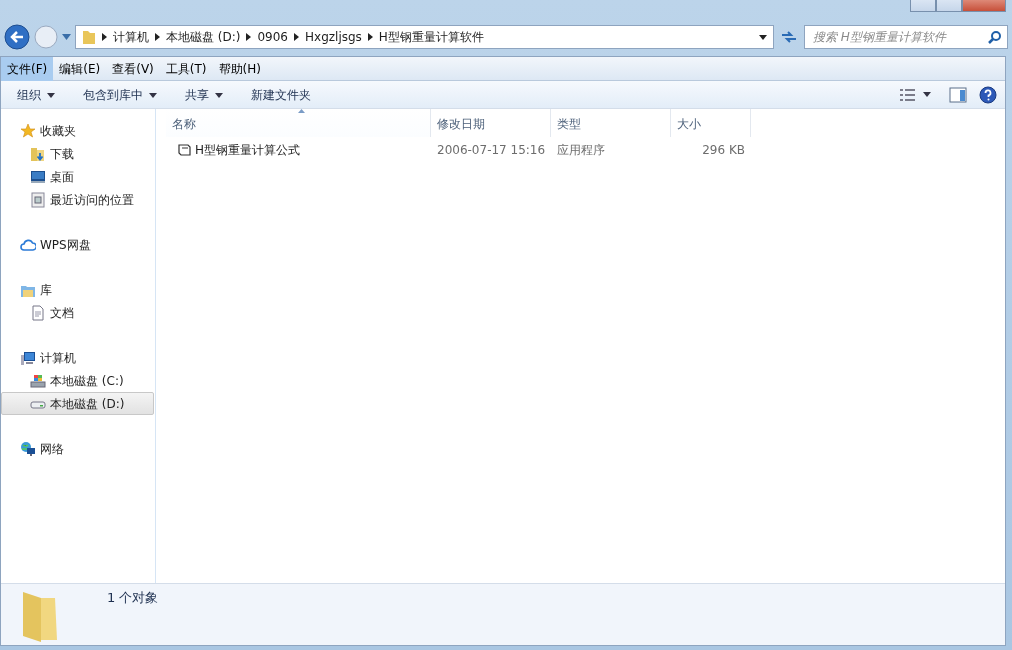  I want to click on sidebar-item: 本地磁盘 (C:), so click(77, 380).